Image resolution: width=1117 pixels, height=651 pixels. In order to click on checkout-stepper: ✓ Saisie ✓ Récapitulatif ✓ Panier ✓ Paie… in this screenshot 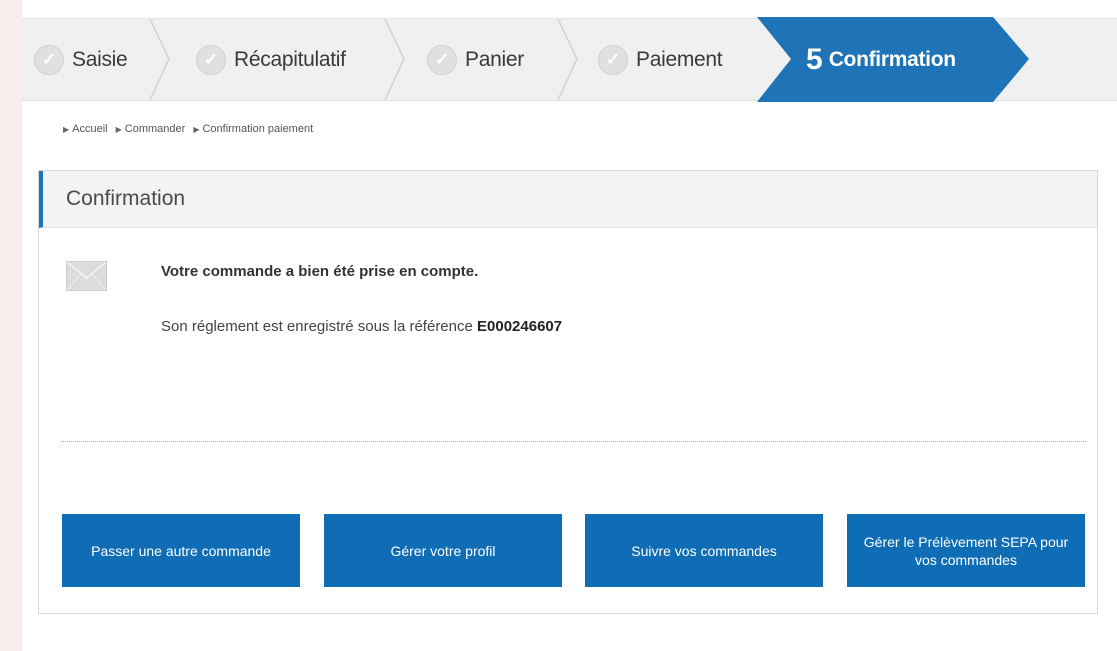, I will do `click(569, 59)`.